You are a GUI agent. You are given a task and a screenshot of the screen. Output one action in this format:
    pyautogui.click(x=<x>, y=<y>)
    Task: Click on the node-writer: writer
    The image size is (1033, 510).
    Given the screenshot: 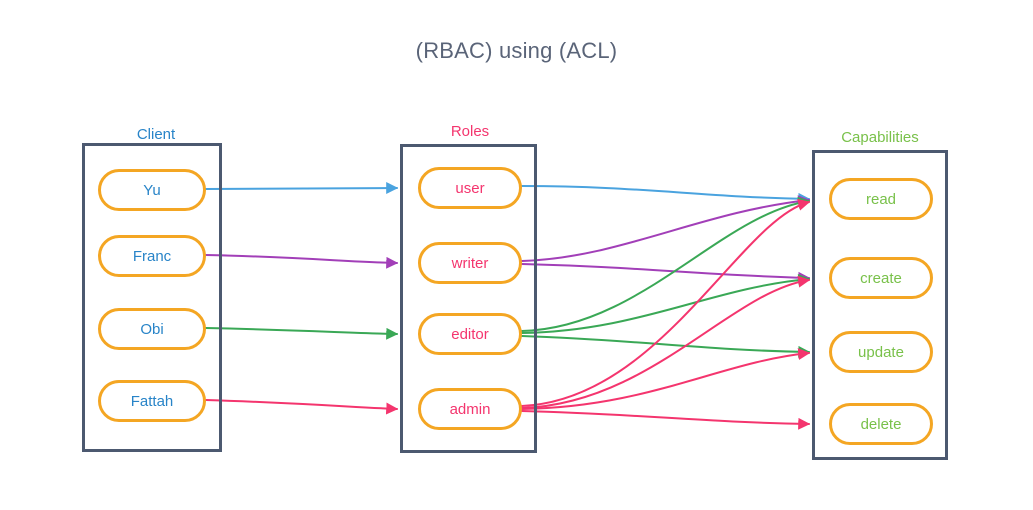 What is the action you would take?
    pyautogui.click(x=470, y=263)
    